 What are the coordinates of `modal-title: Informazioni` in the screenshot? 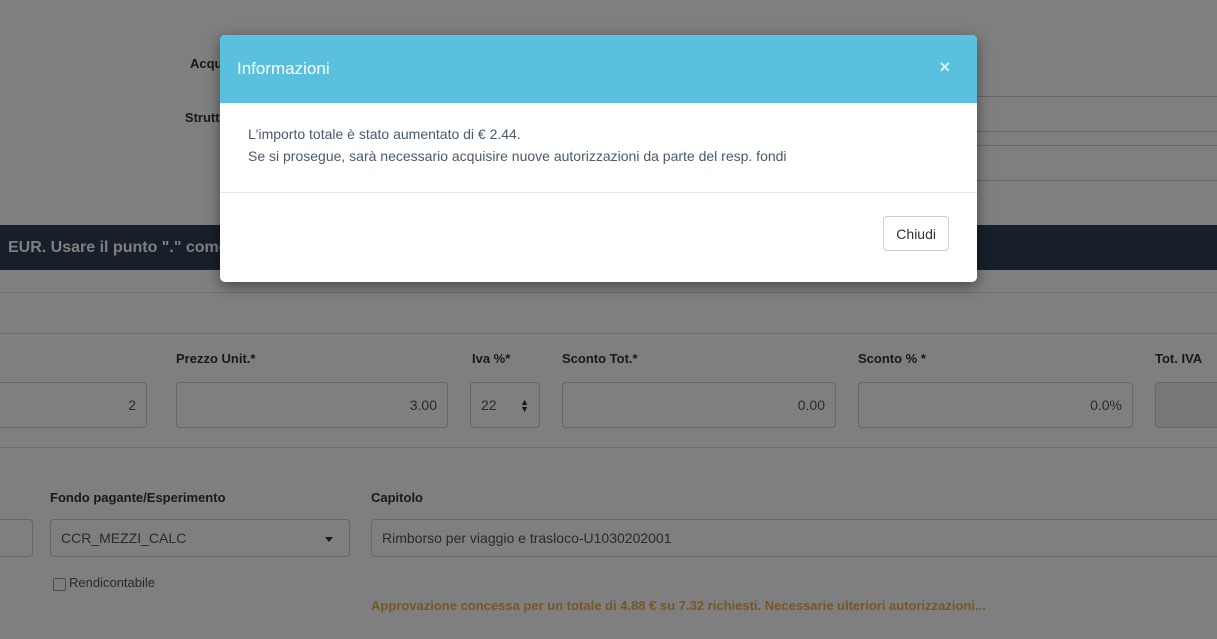 It's located at (283, 68).